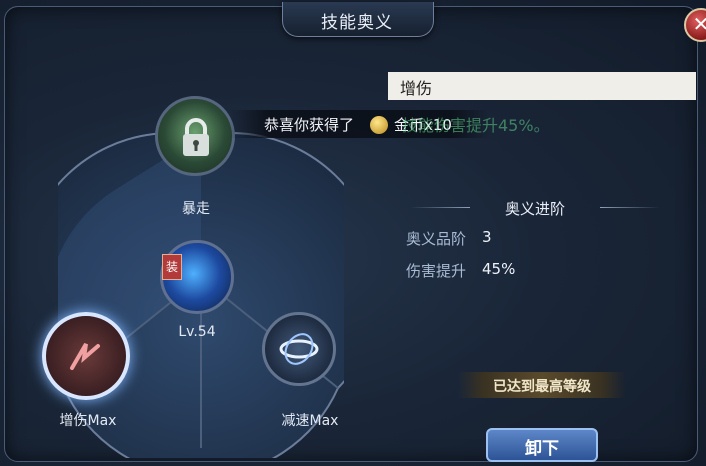 The height and width of the screenshot is (466, 706). I want to click on advance-title: 奥义进阶, so click(534, 209).